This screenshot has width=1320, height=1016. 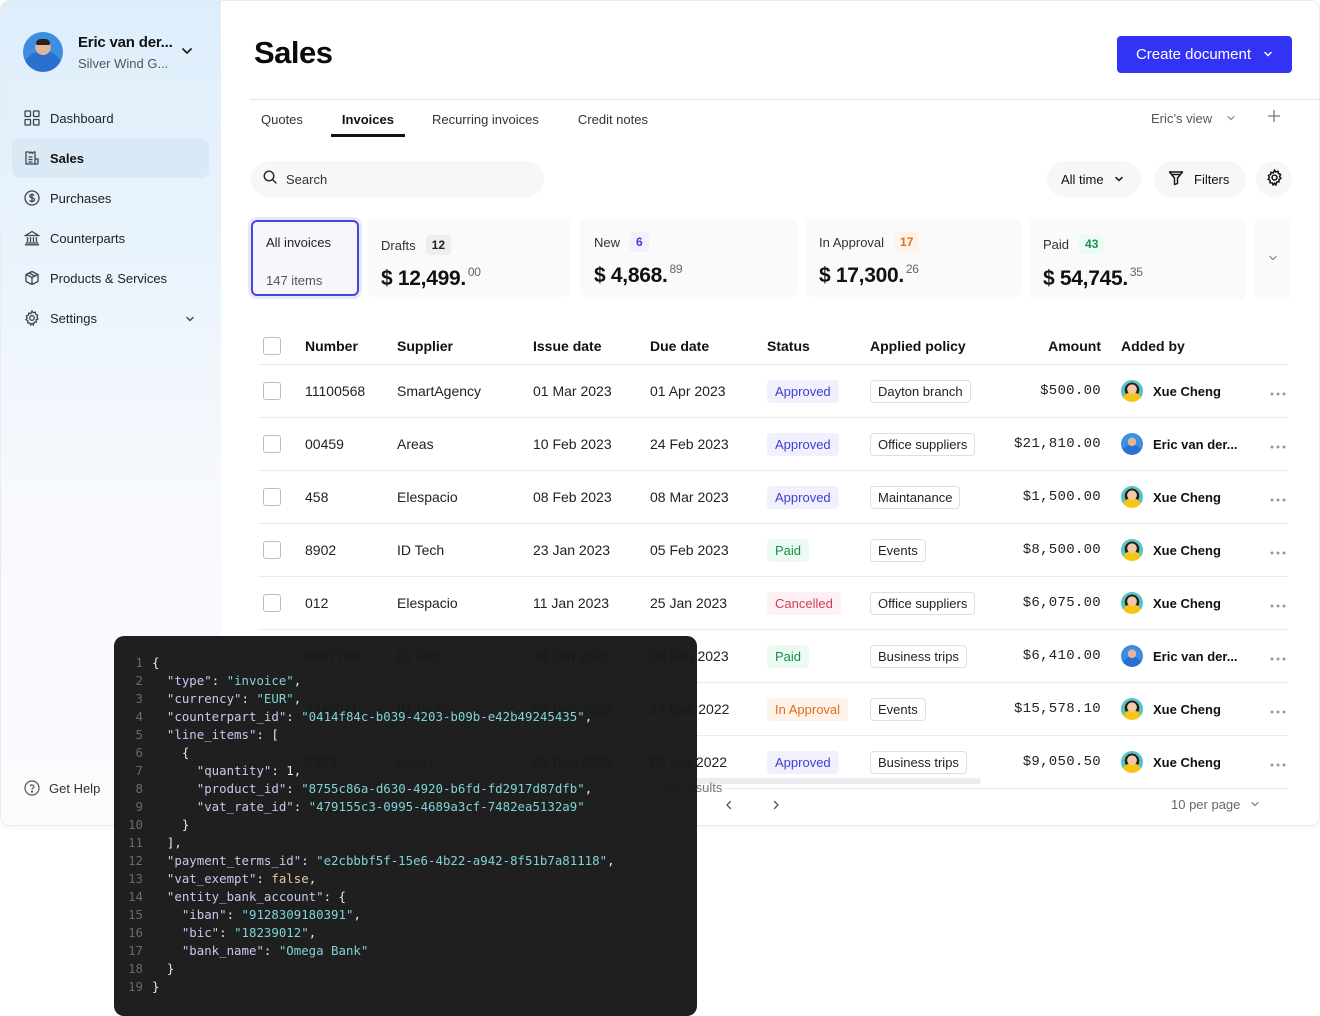 What do you see at coordinates (688, 258) in the screenshot?
I see `card-new: New 6 $ 4,868. 89` at bounding box center [688, 258].